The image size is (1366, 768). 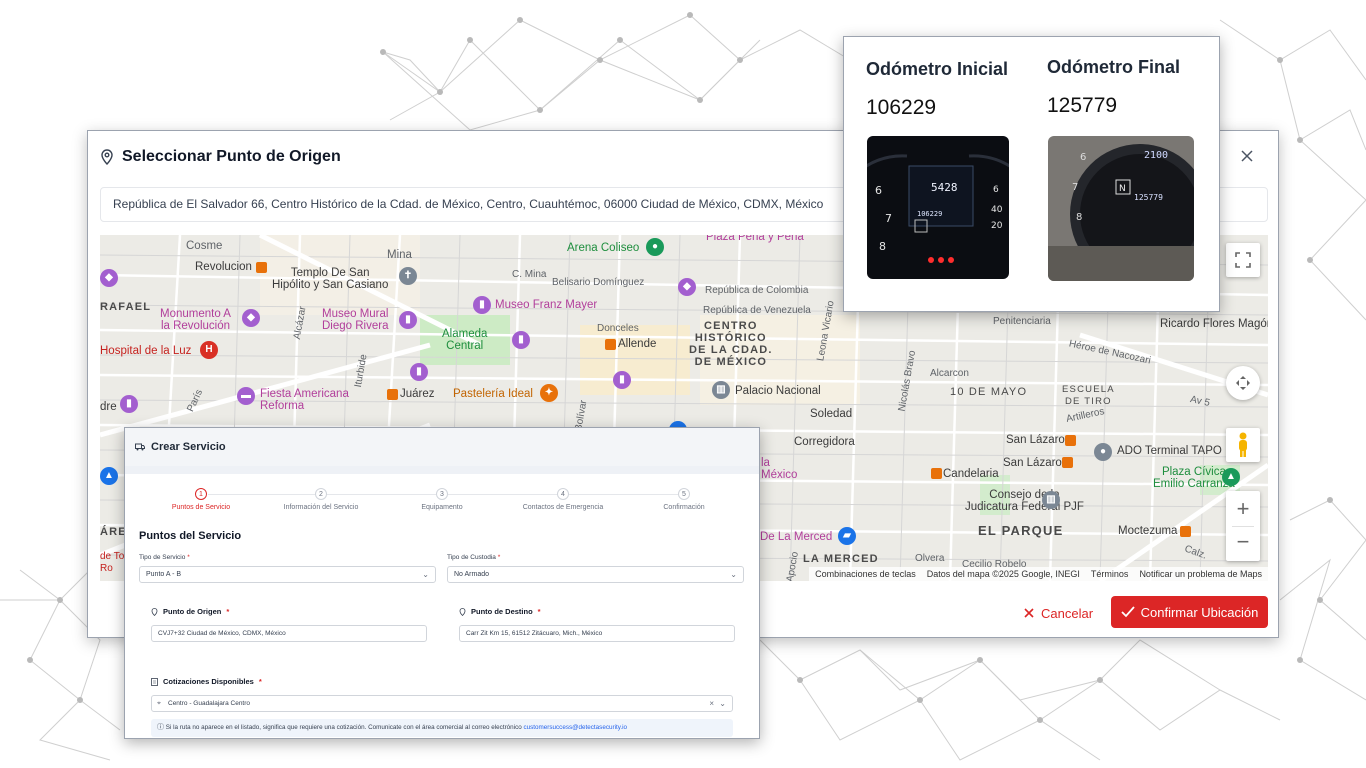 I want to click on modal-title-row: Seleccionar Punto de Origen, so click(x=220, y=157).